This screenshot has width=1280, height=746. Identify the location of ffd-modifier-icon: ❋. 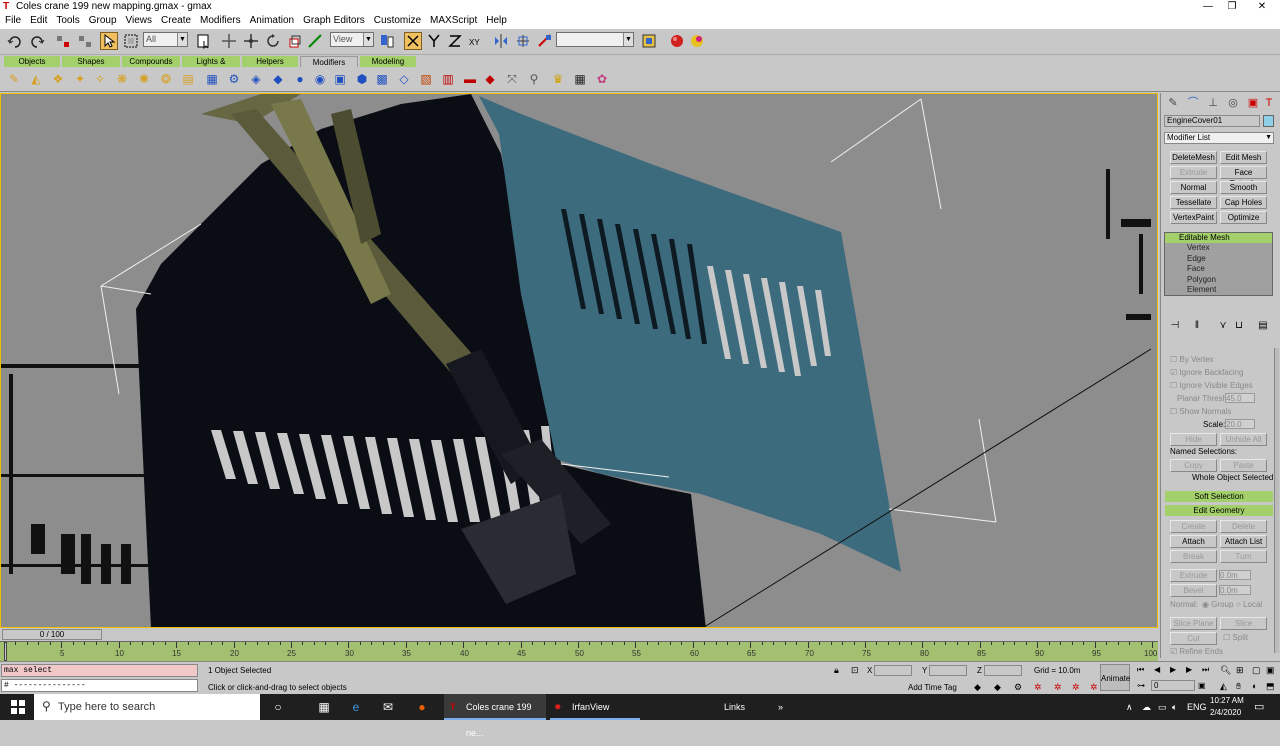
(122, 79).